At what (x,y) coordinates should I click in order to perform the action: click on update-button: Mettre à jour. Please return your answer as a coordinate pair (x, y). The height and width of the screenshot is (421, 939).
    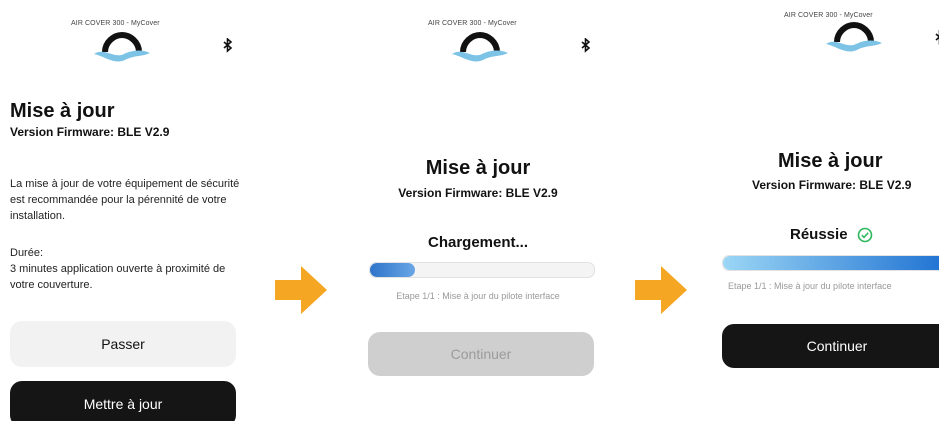
    Looking at the image, I should click on (123, 401).